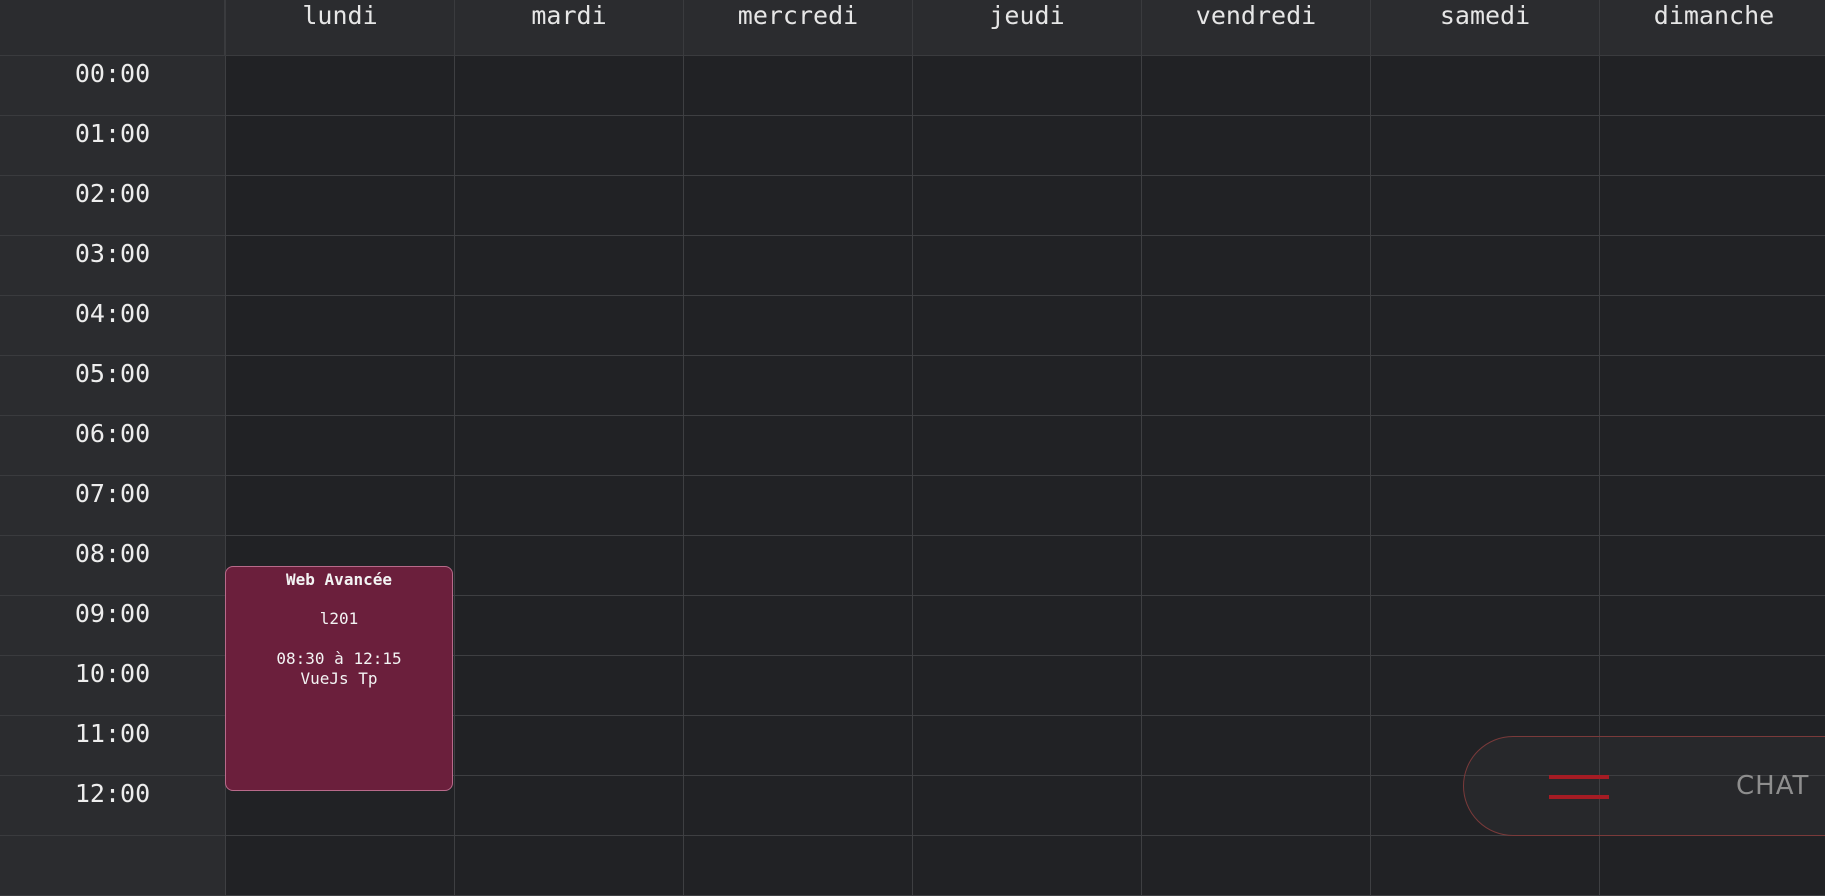 This screenshot has height=896, width=1825. Describe the element at coordinates (1255, 28) in the screenshot. I see `day-header-vendredi: vendredi` at that location.